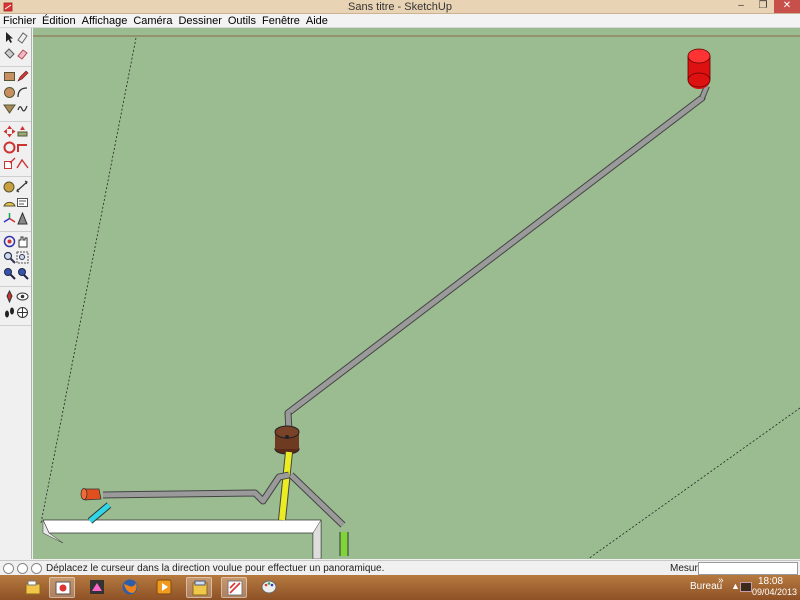  What do you see at coordinates (62, 587) in the screenshot?
I see `photo-app-icon` at bounding box center [62, 587].